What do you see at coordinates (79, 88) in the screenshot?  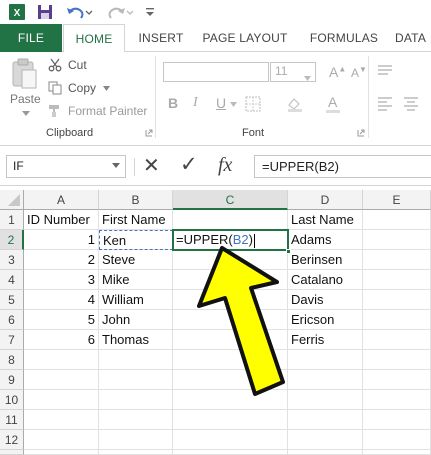 I see `copy-button: Copy` at bounding box center [79, 88].